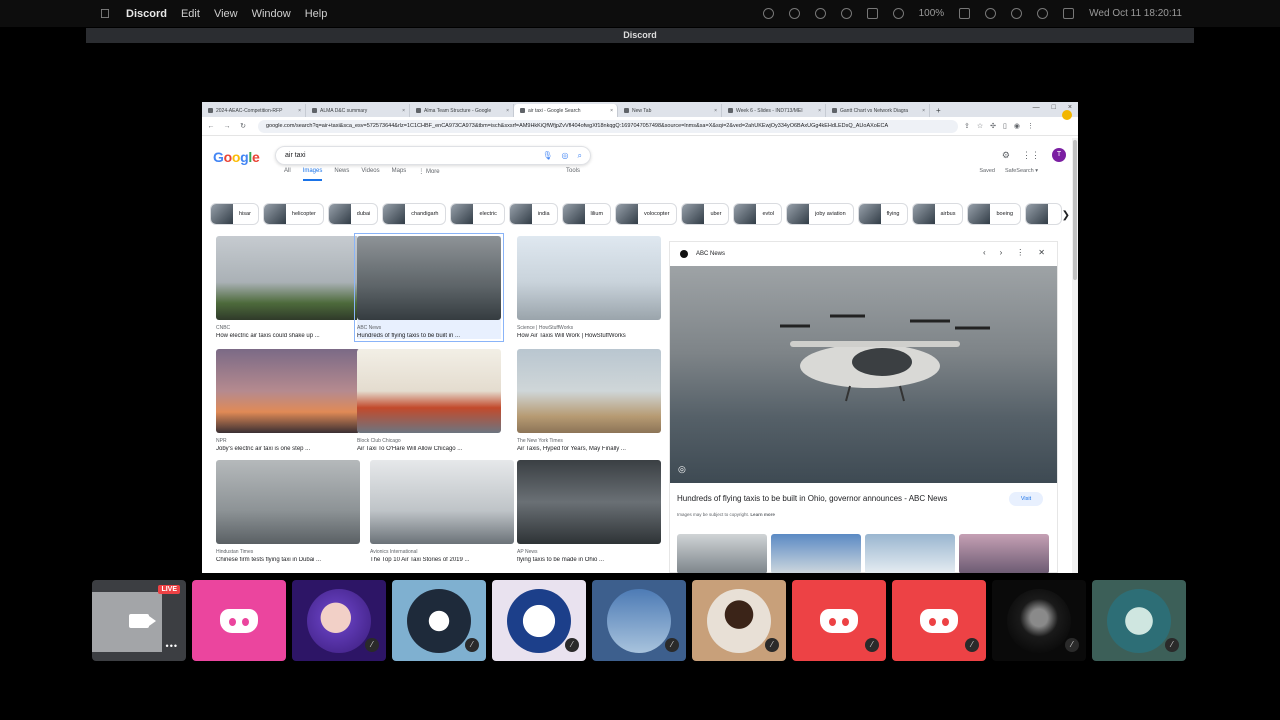 This screenshot has width=1280, height=720. Describe the element at coordinates (573, 171) in the screenshot. I see `tools-button: Tools` at that location.